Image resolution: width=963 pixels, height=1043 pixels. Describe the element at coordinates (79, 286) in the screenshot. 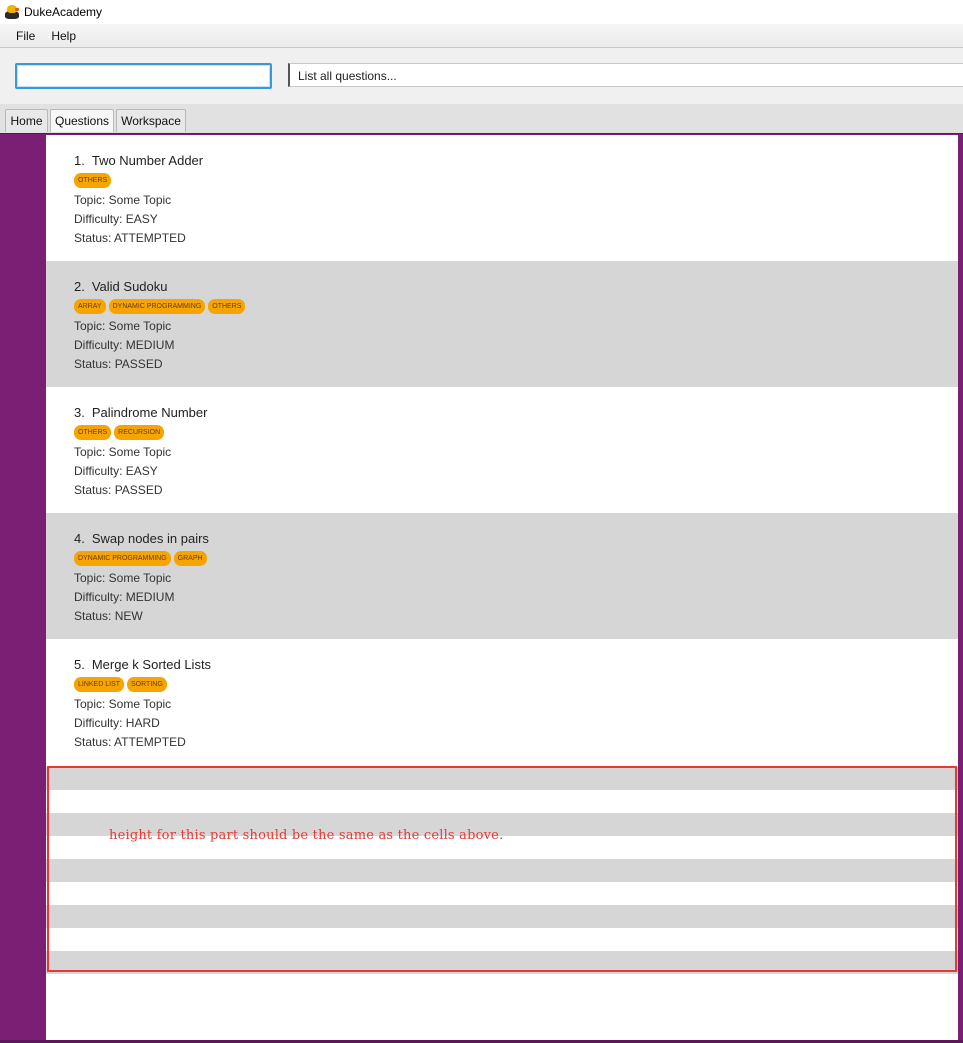

I see `question-index: 2.` at that location.